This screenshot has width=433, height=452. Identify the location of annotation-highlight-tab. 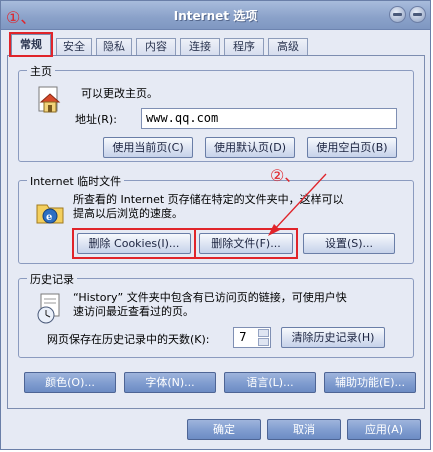
(31, 44).